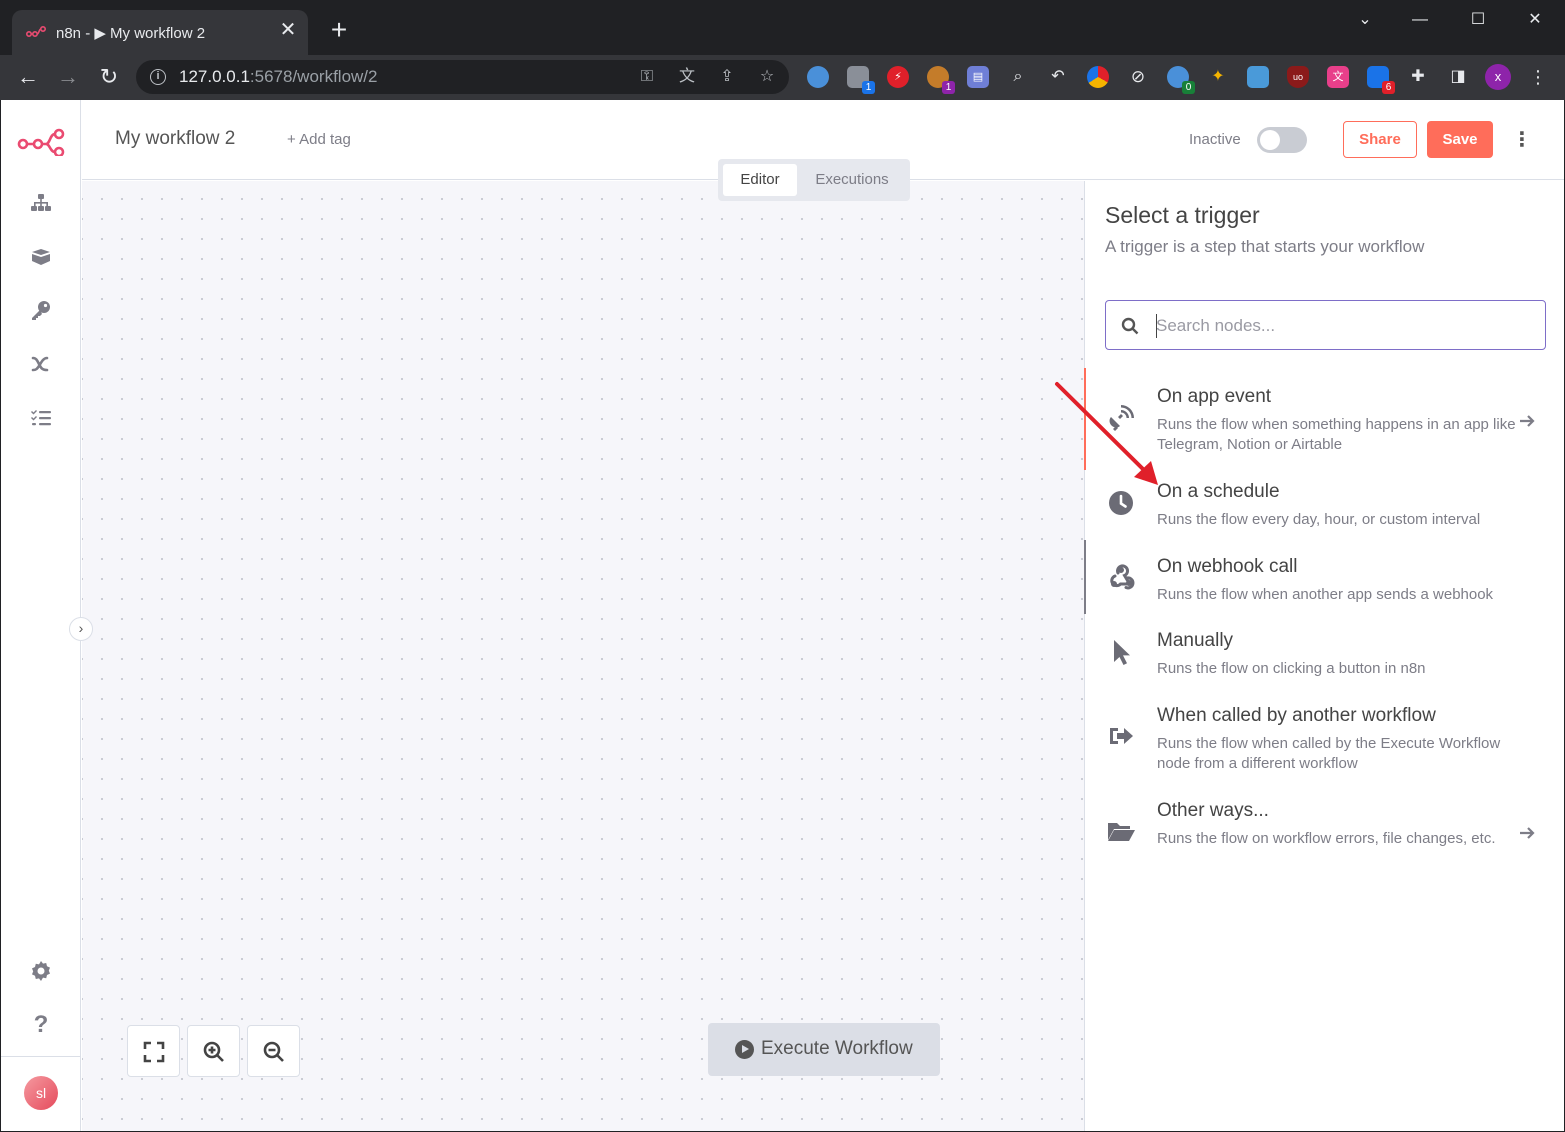  Describe the element at coordinates (1282, 140) in the screenshot. I see `active-toggle` at that location.